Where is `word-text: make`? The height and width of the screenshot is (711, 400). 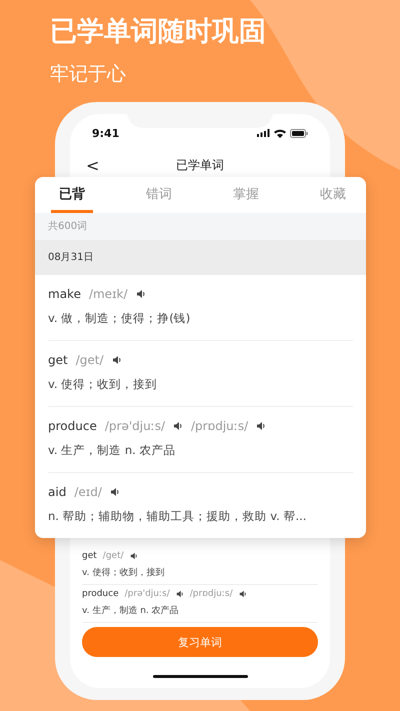
word-text: make is located at coordinates (64, 294).